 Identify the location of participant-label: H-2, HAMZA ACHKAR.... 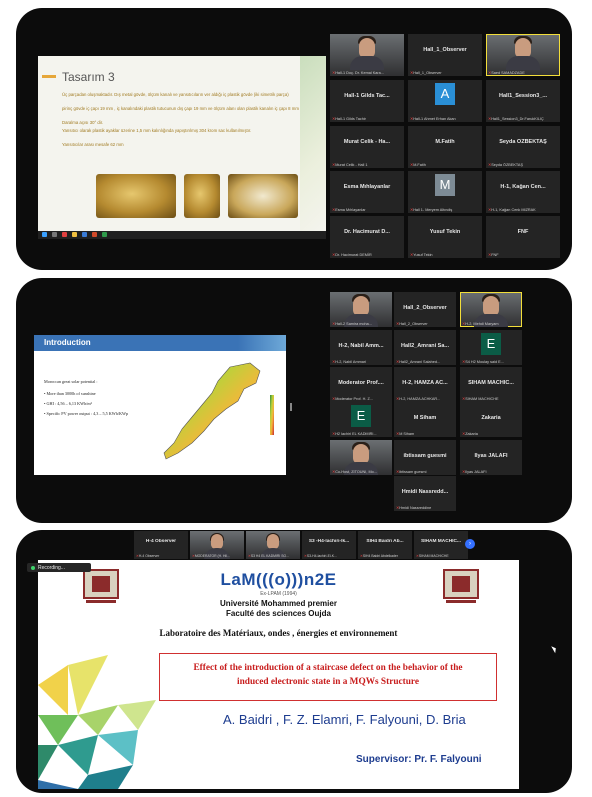
(418, 398).